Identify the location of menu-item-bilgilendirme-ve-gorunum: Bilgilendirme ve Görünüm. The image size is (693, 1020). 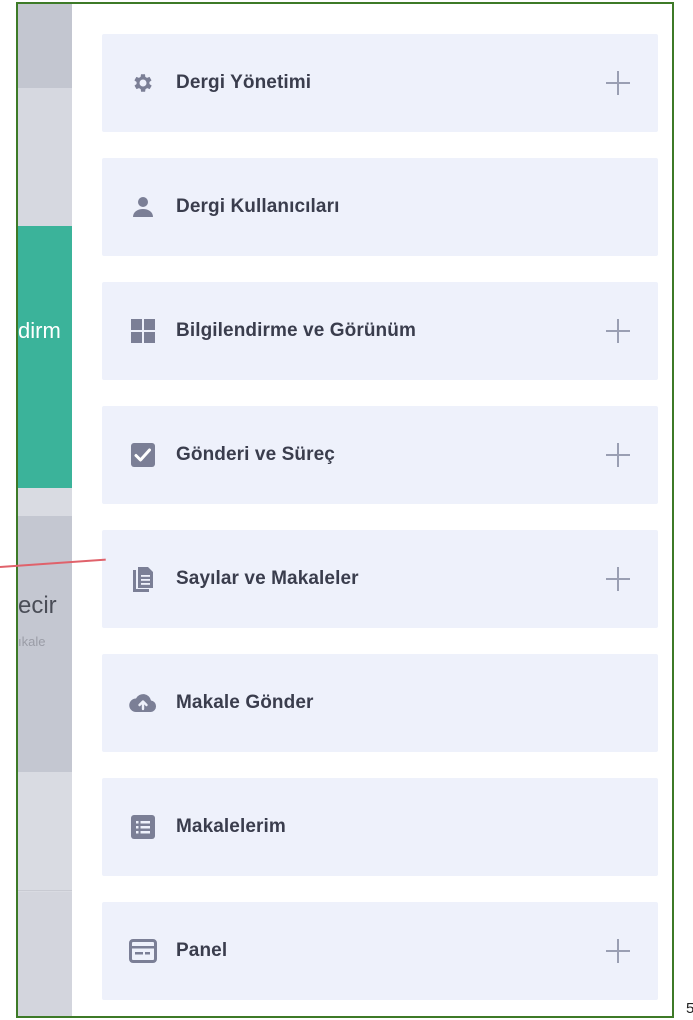
(380, 331).